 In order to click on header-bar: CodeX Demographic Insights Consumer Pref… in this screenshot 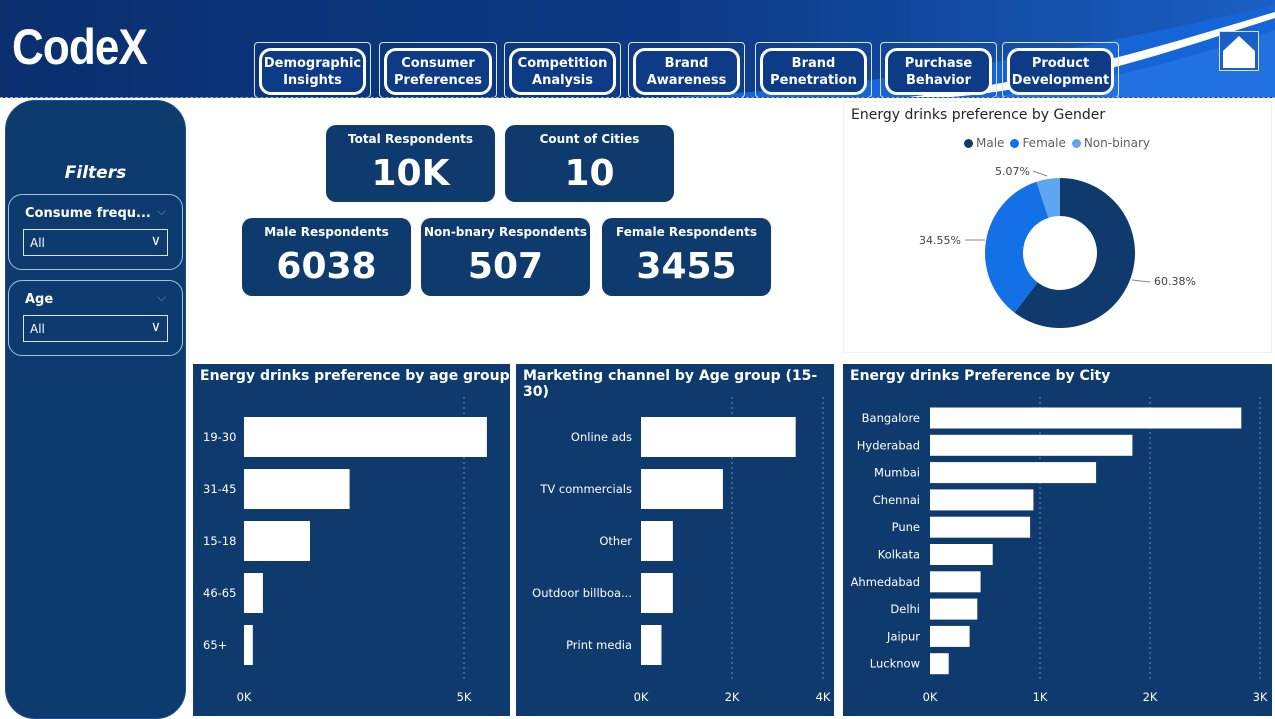, I will do `click(637, 49)`.